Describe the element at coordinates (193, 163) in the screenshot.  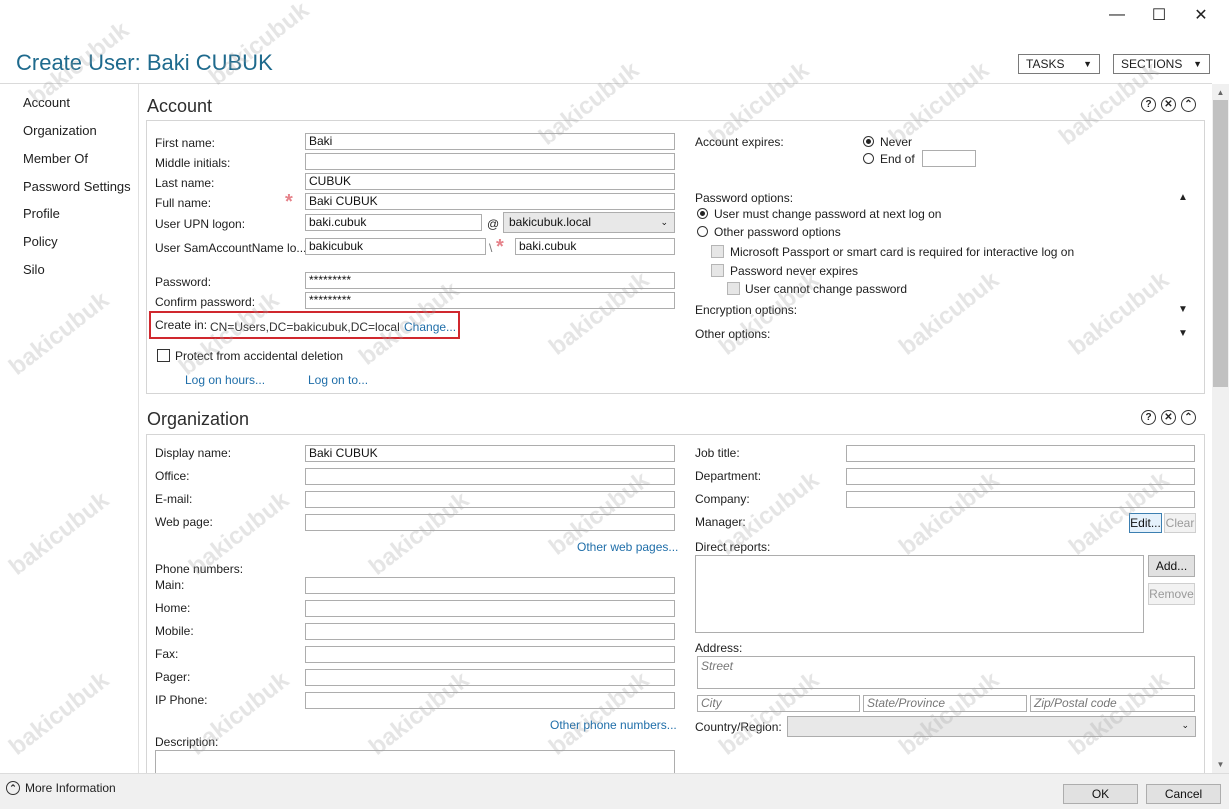
I see `middle-initials-label: Middle initials:` at that location.